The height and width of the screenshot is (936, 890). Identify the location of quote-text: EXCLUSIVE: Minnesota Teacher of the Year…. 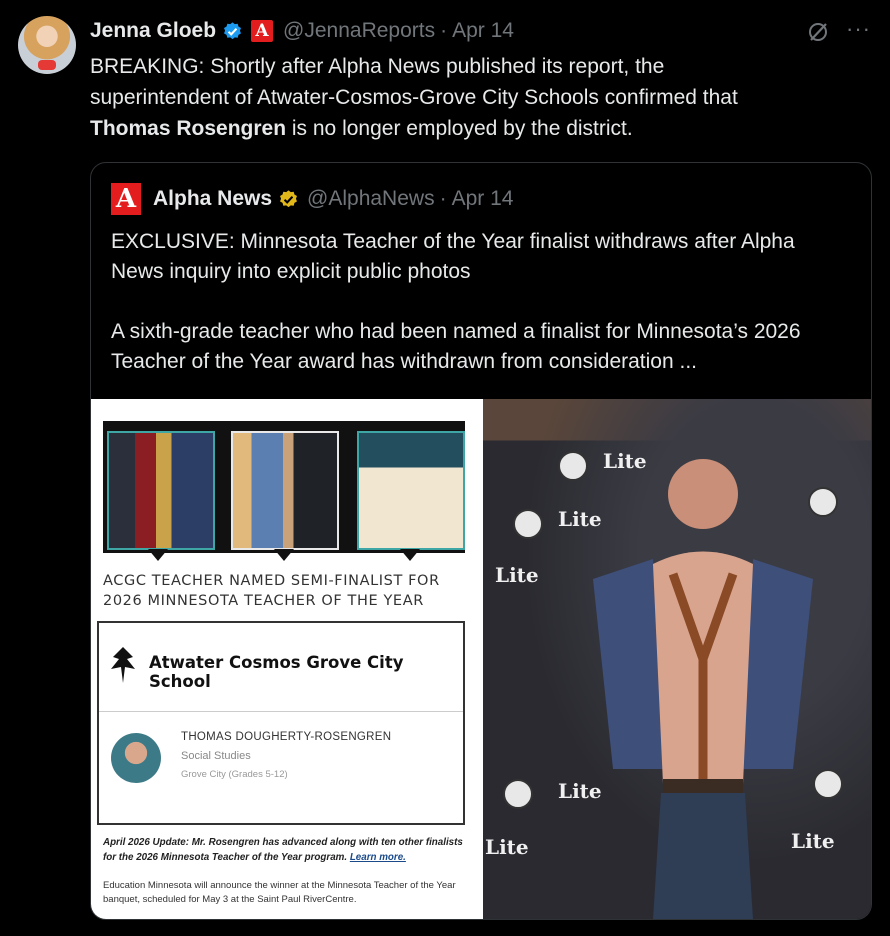
(476, 302).